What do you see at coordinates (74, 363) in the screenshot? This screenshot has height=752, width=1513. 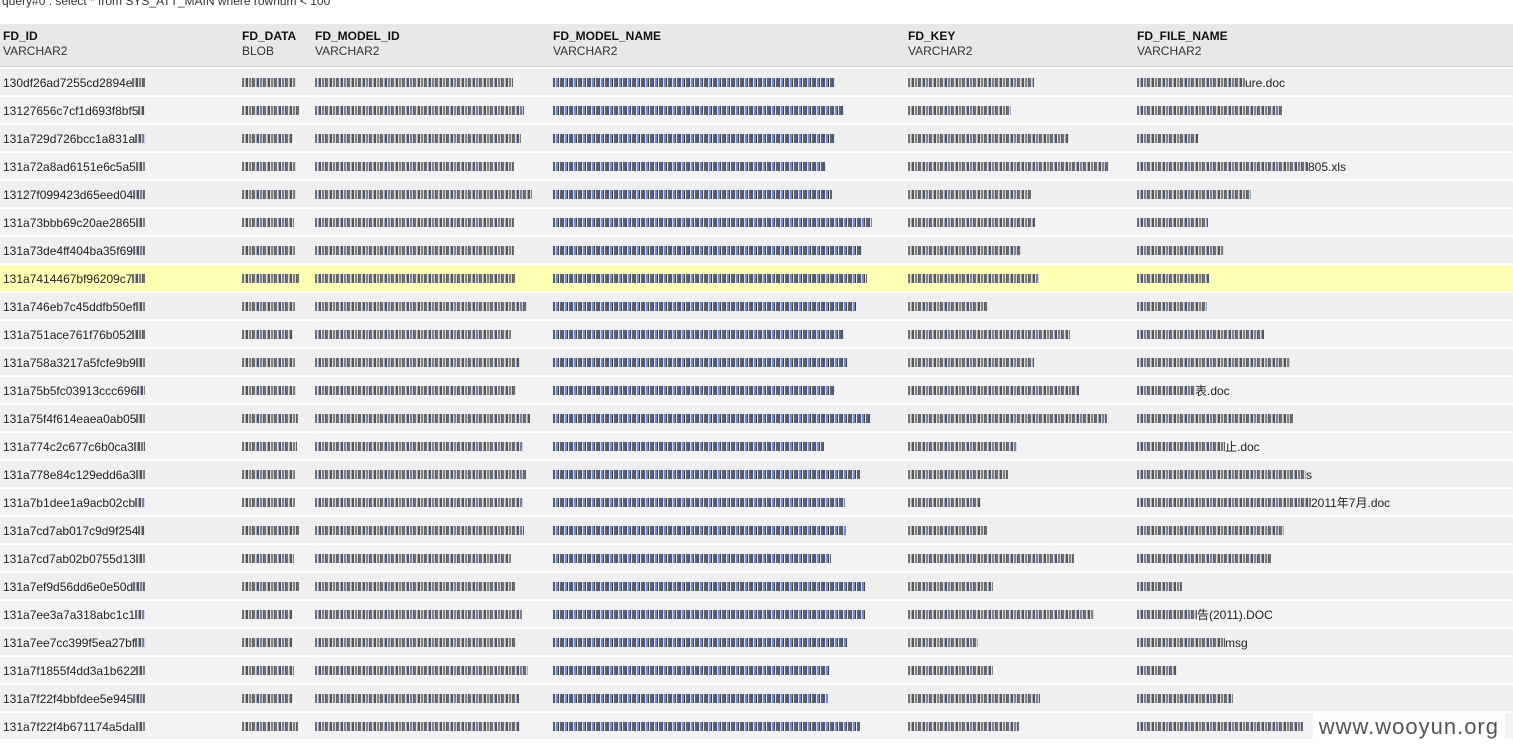 I see `cell-fd-id: 131a758a3217a5fcfe9b9` at bounding box center [74, 363].